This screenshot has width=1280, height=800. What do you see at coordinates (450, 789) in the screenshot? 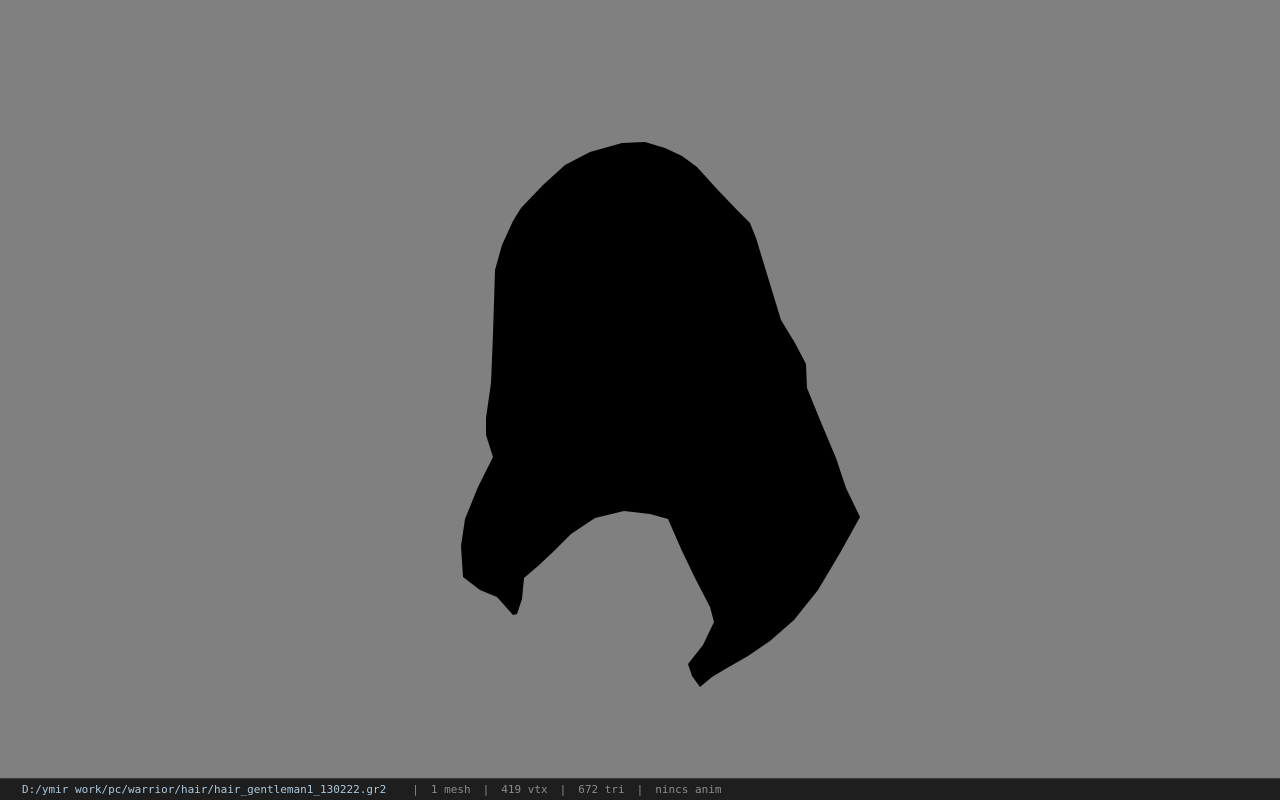
I see `mesh-count: 1 mesh` at bounding box center [450, 789].